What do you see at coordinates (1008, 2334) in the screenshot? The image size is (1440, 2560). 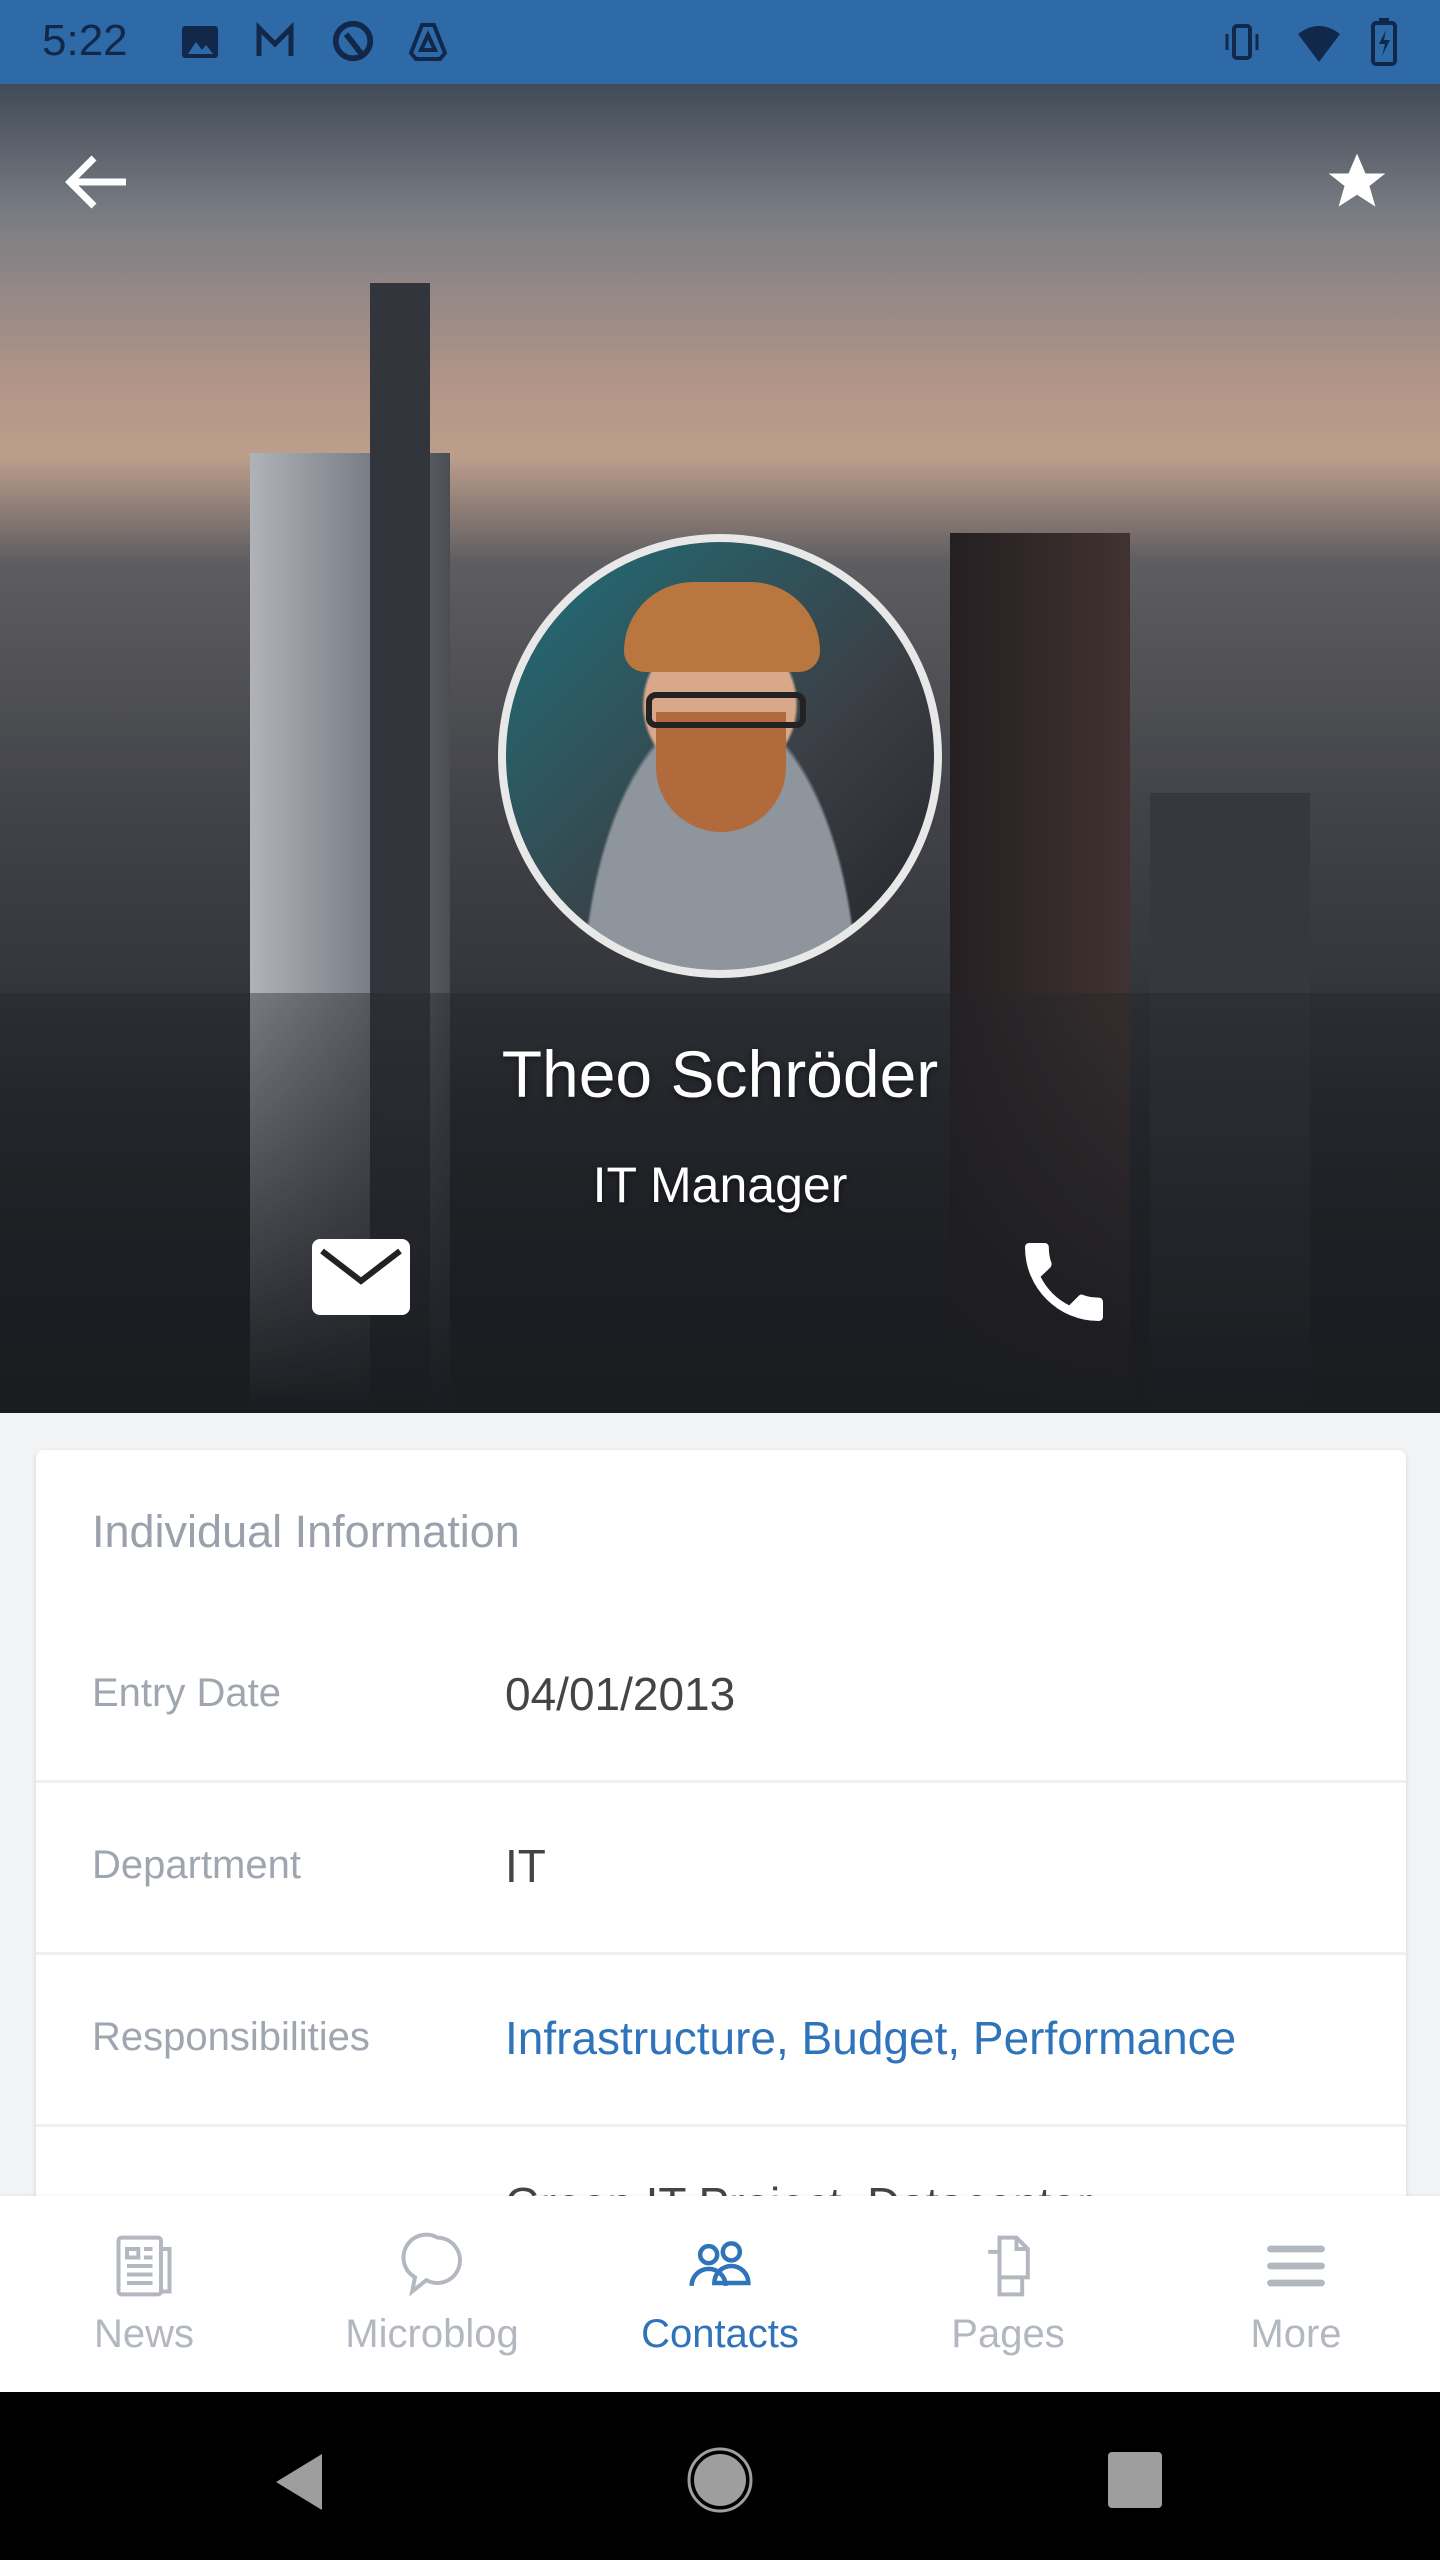 I see `tab-label: Pages` at bounding box center [1008, 2334].